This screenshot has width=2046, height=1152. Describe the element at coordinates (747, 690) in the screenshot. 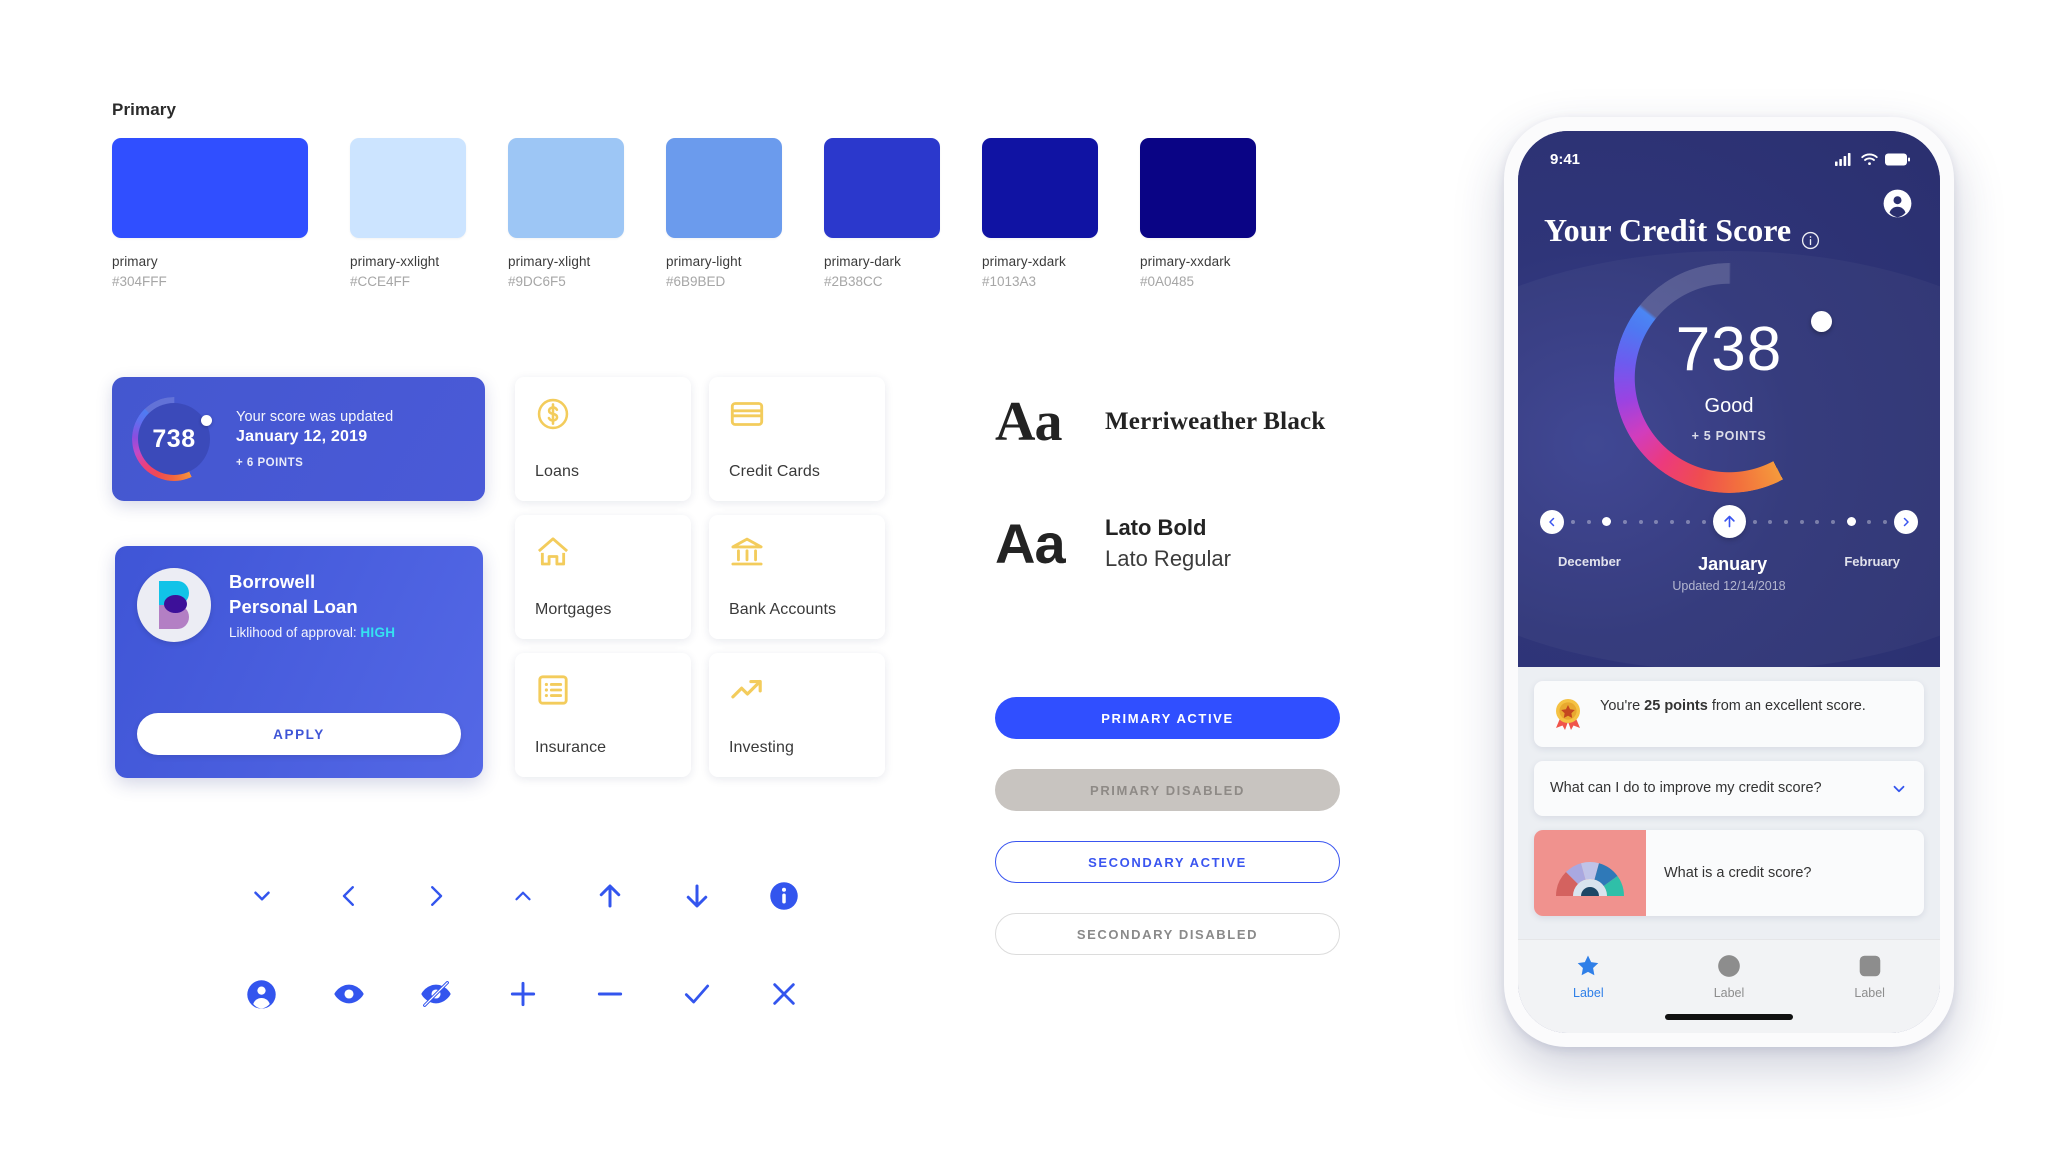

I see `trending-up-icon` at that location.